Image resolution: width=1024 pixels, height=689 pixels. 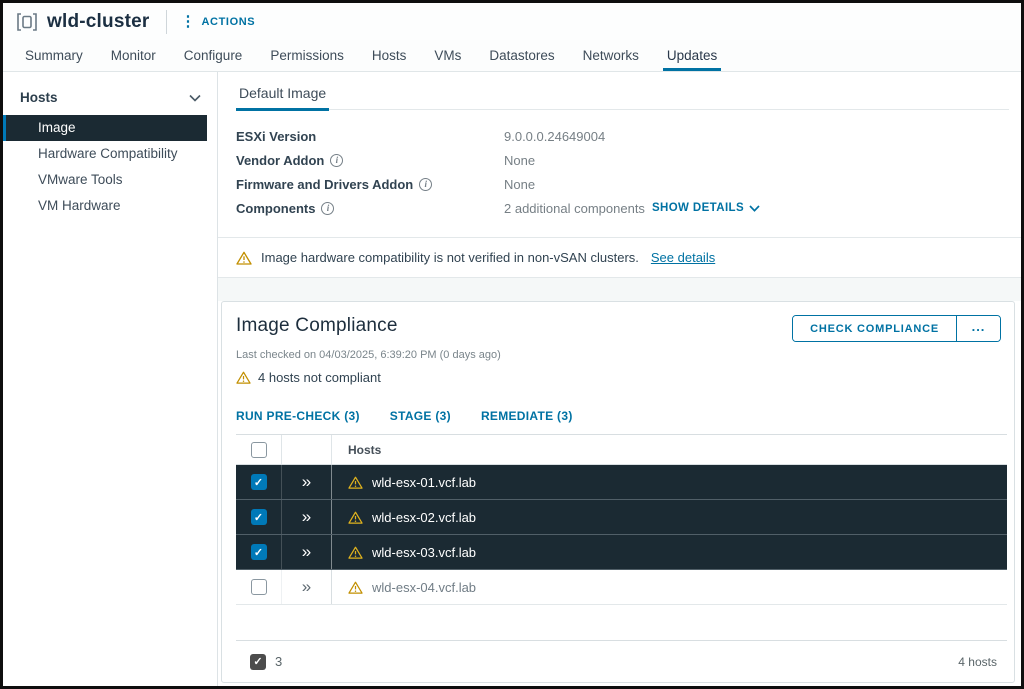 I want to click on actions-kebab-icon: ⋮, so click(x=188, y=21).